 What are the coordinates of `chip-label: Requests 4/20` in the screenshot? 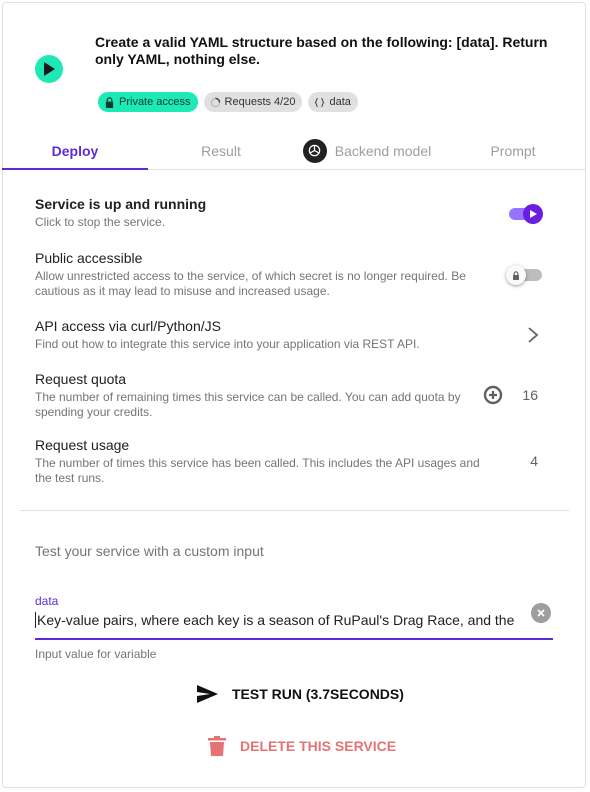 It's located at (260, 102).